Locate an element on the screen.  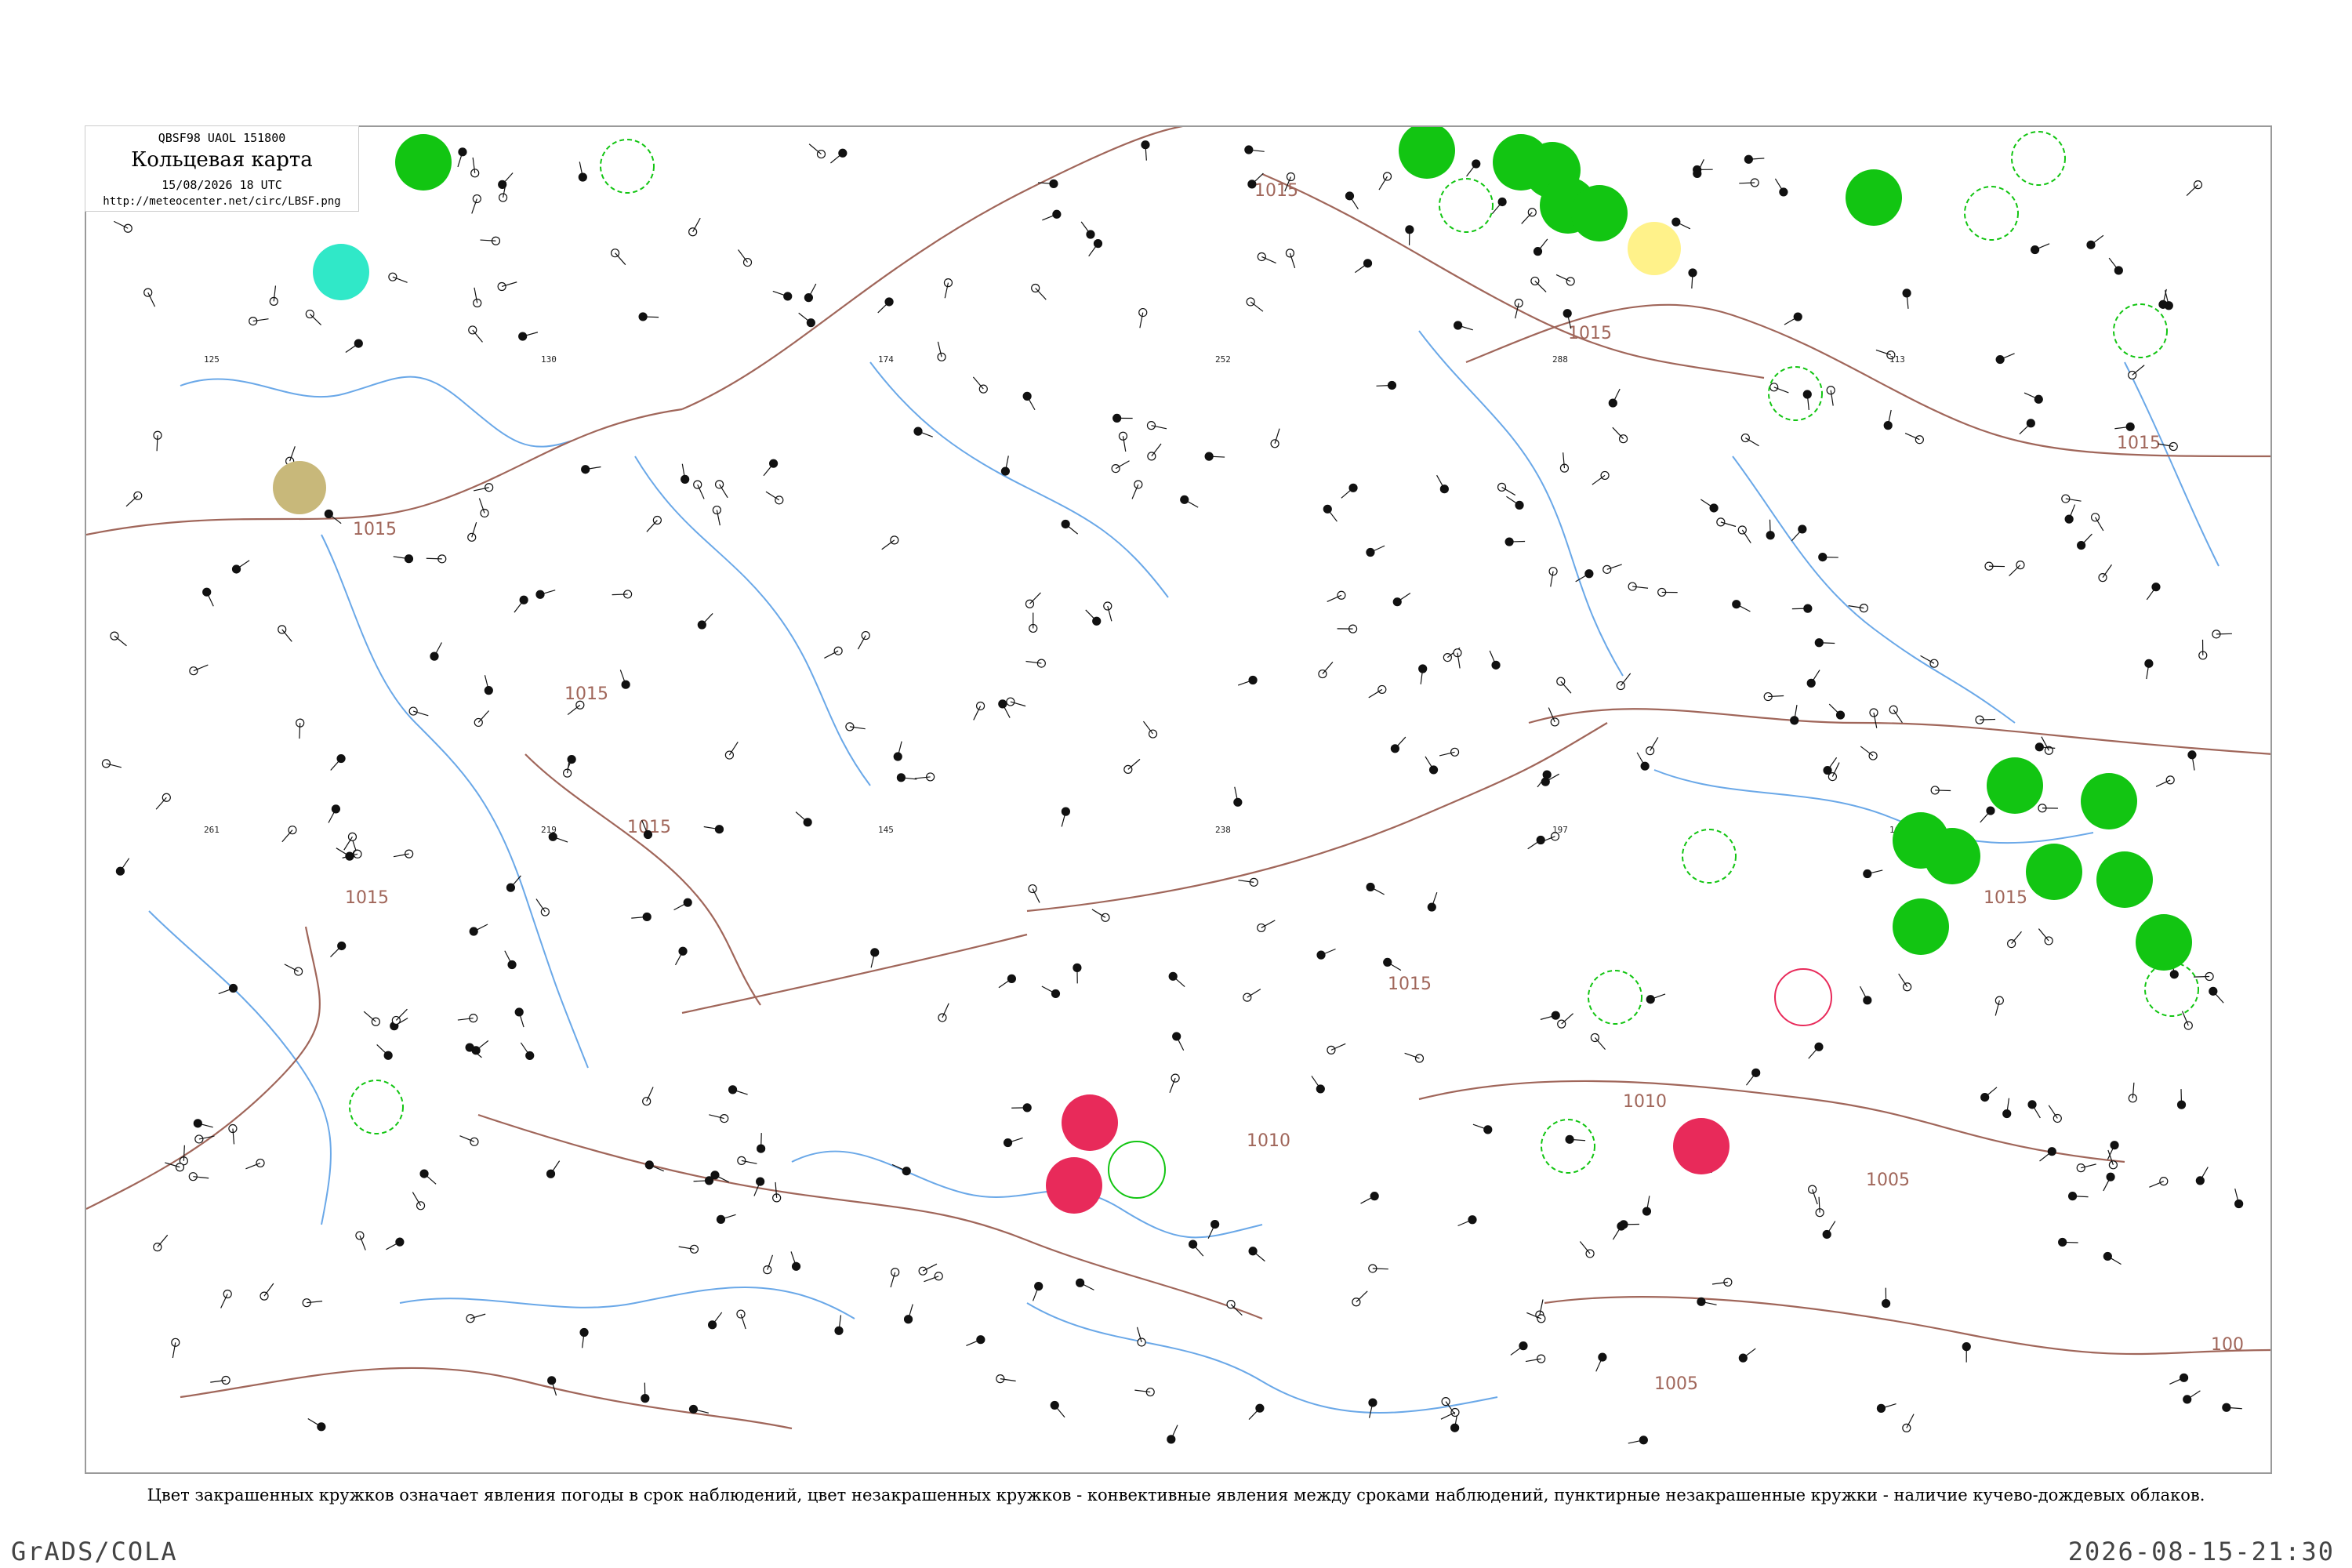
convective-circle is located at coordinates (1803, 997).